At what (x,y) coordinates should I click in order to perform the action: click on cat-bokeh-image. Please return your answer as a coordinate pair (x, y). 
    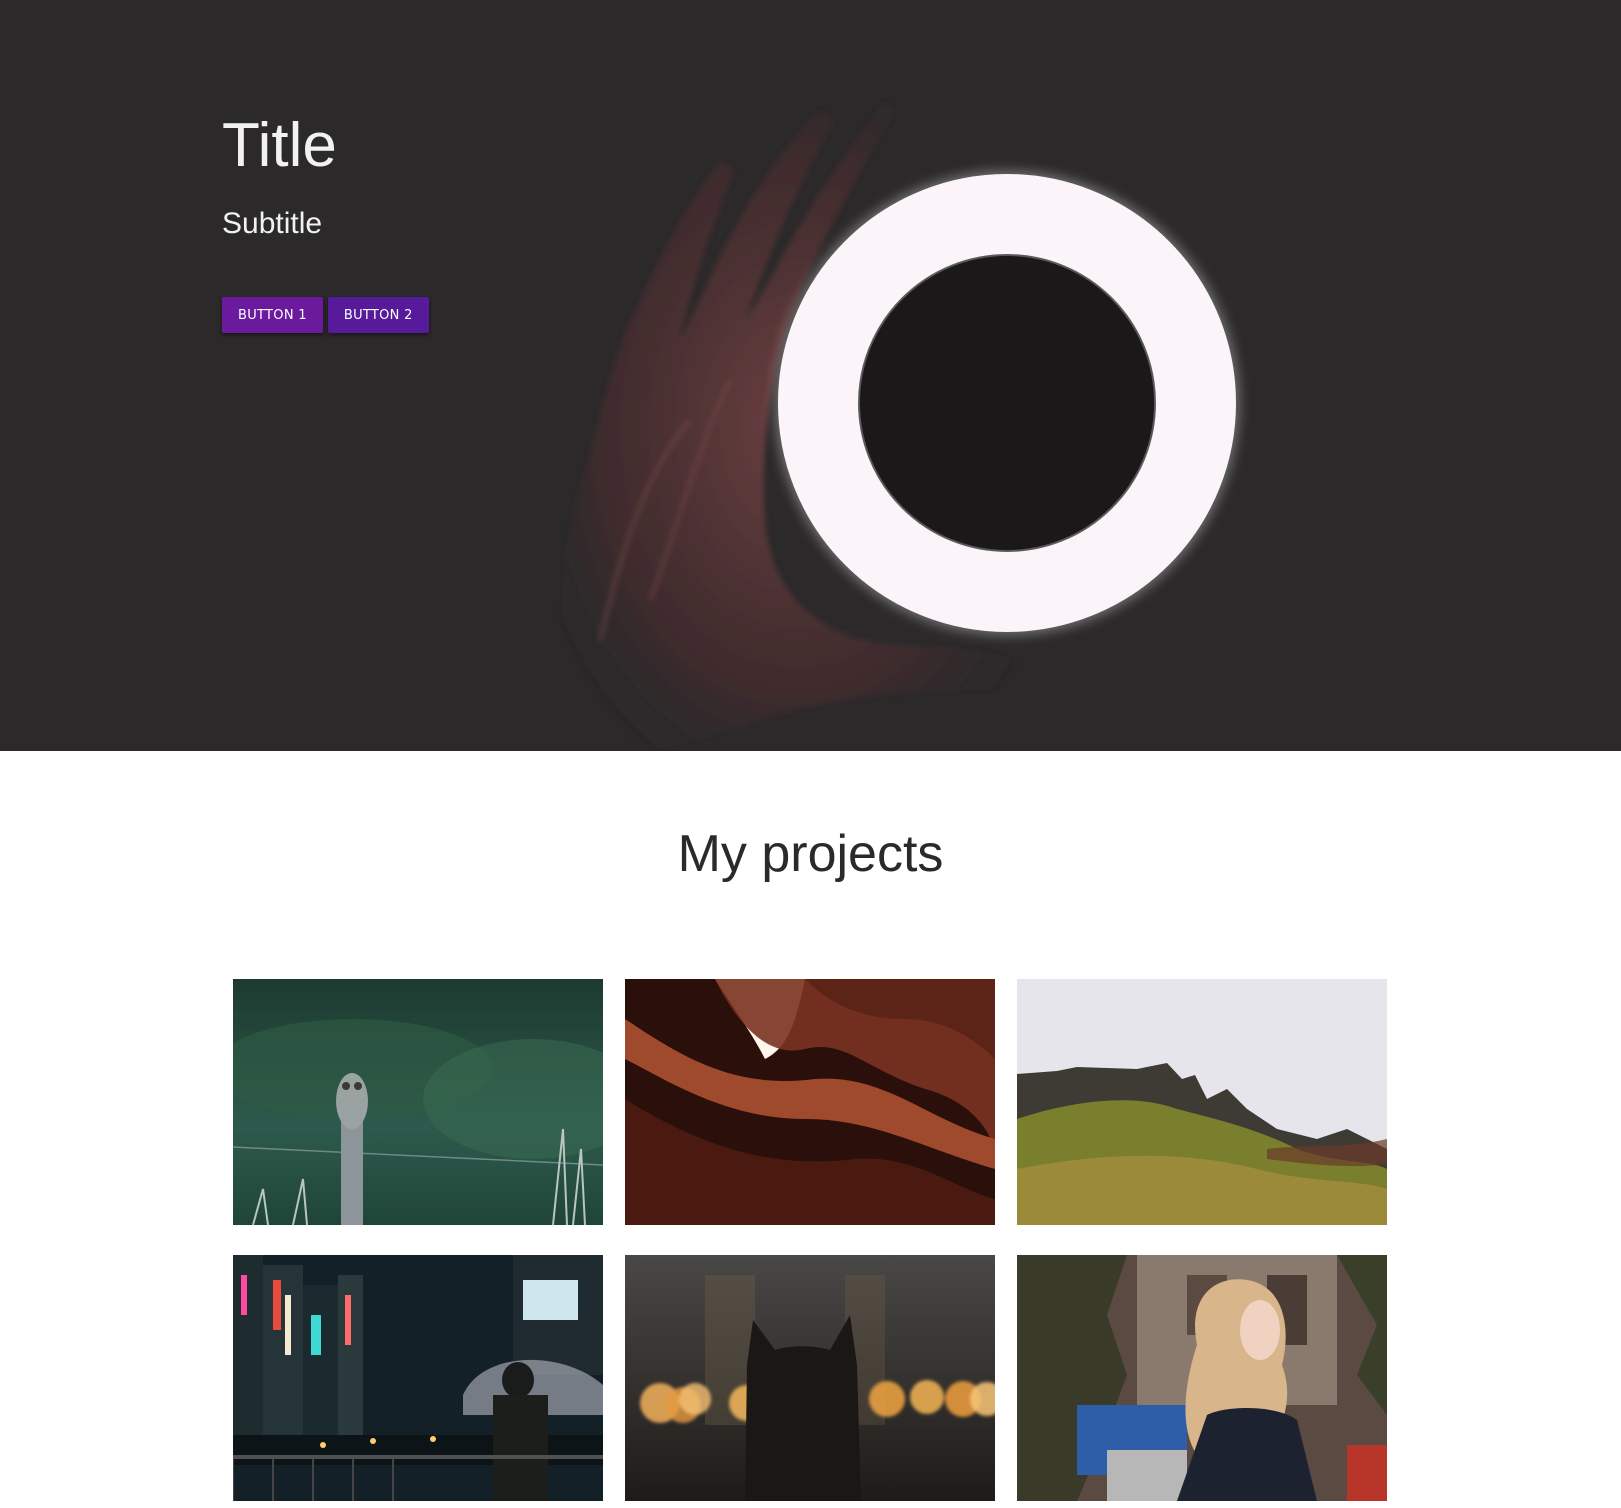
    Looking at the image, I should click on (810, 1378).